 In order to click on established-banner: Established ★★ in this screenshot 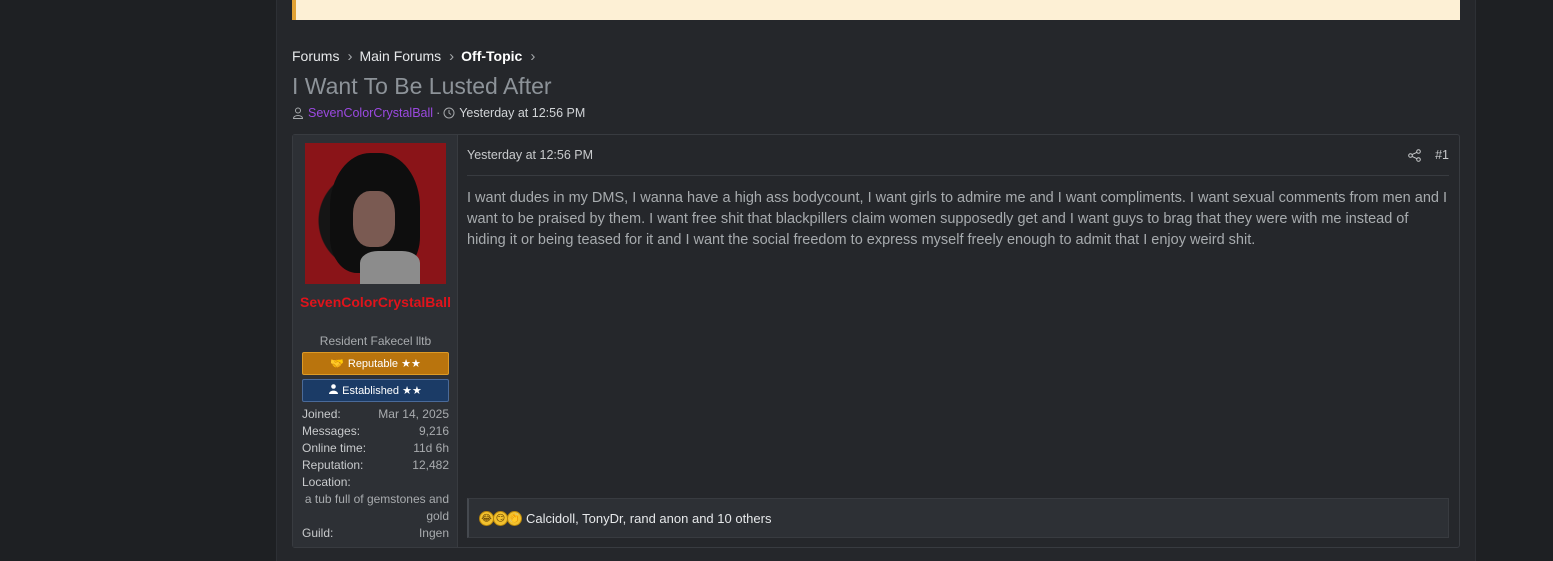, I will do `click(375, 390)`.